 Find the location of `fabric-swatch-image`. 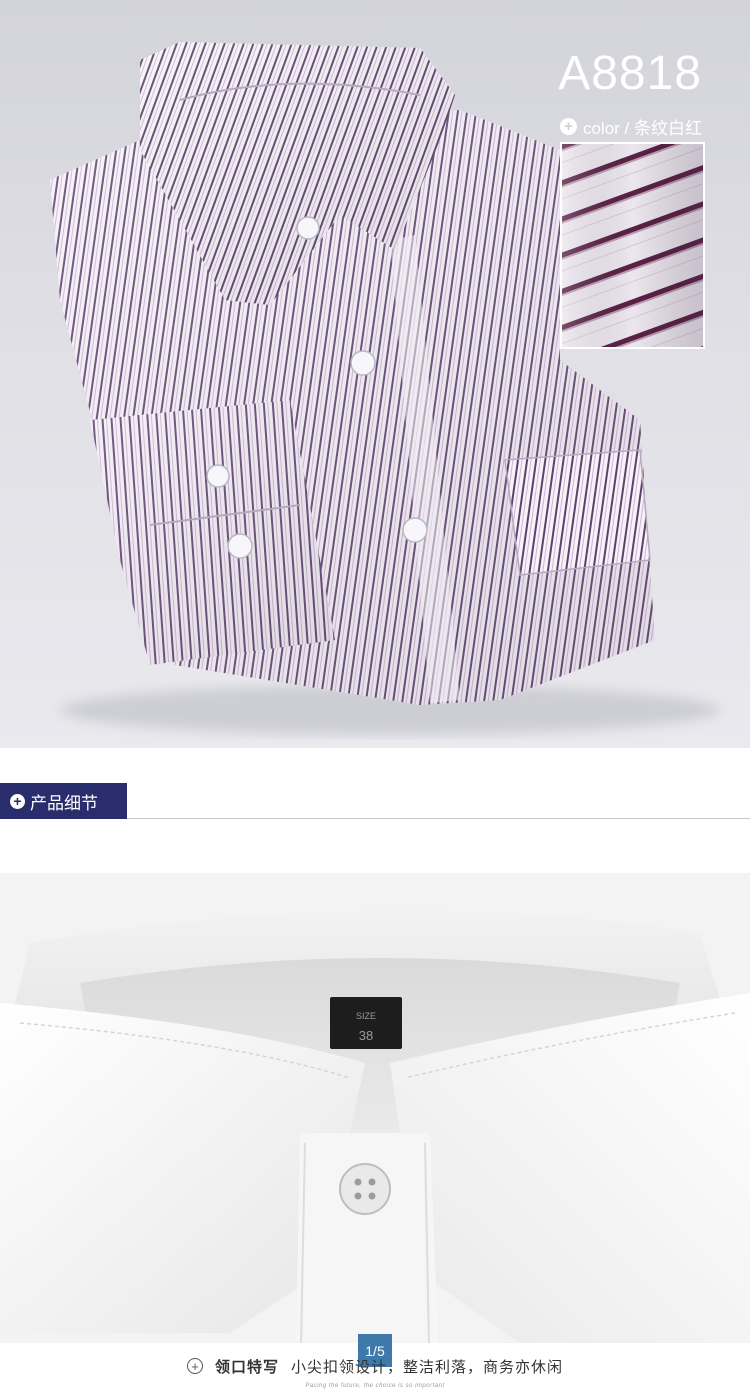

fabric-swatch-image is located at coordinates (632, 245).